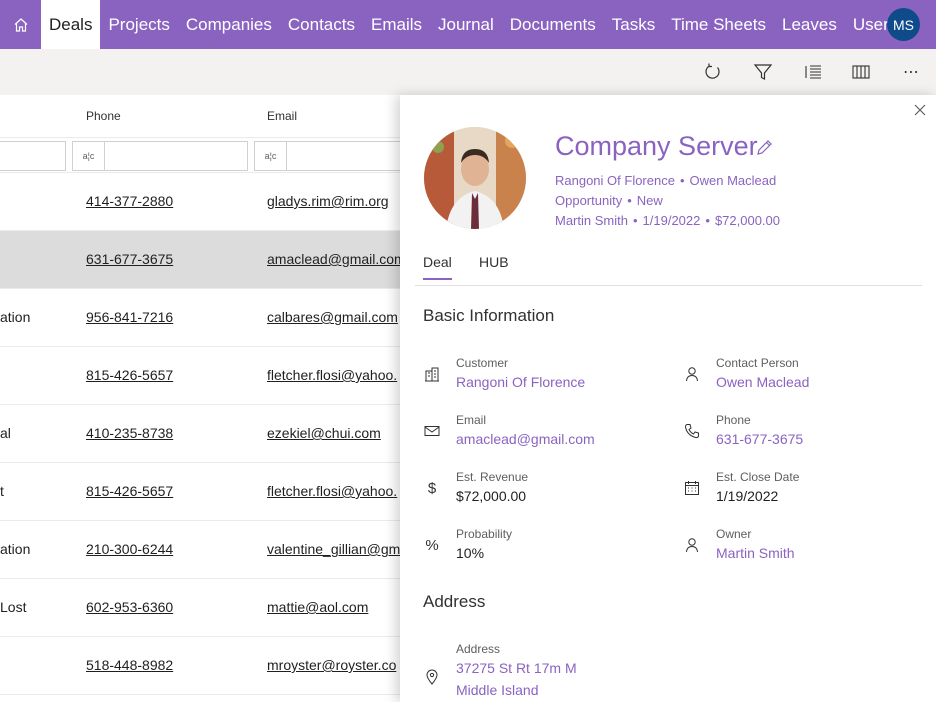 This screenshot has width=936, height=702. I want to click on percent-icon: %, so click(432, 545).